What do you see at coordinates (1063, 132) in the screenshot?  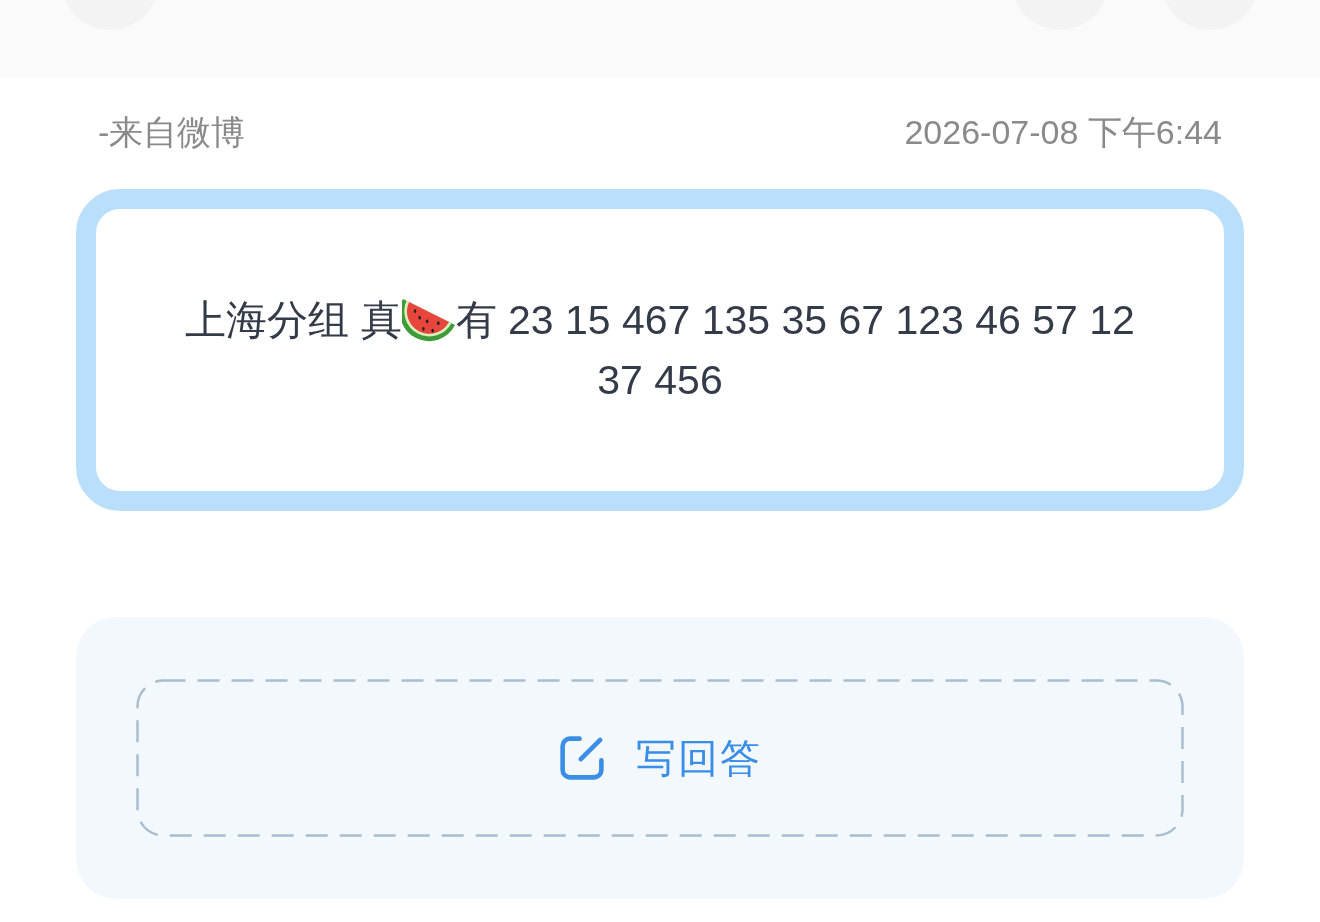 I see `timestamp: 2026-07-08 下午6:44` at bounding box center [1063, 132].